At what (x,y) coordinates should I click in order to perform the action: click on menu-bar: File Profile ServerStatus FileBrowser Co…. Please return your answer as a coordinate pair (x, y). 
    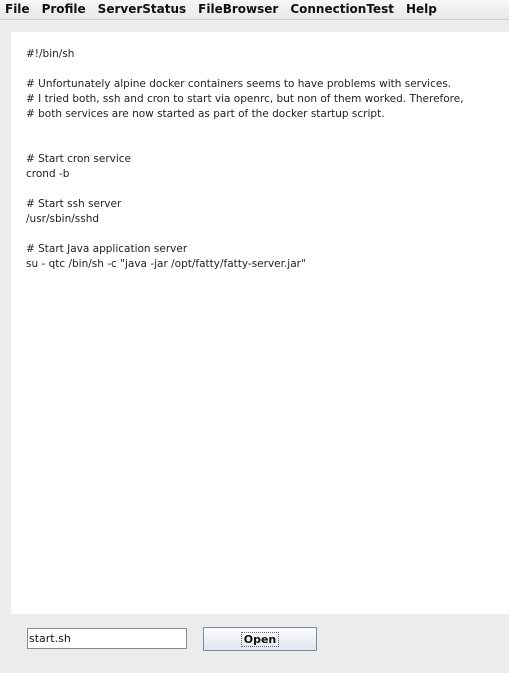
    Looking at the image, I should click on (254, 10).